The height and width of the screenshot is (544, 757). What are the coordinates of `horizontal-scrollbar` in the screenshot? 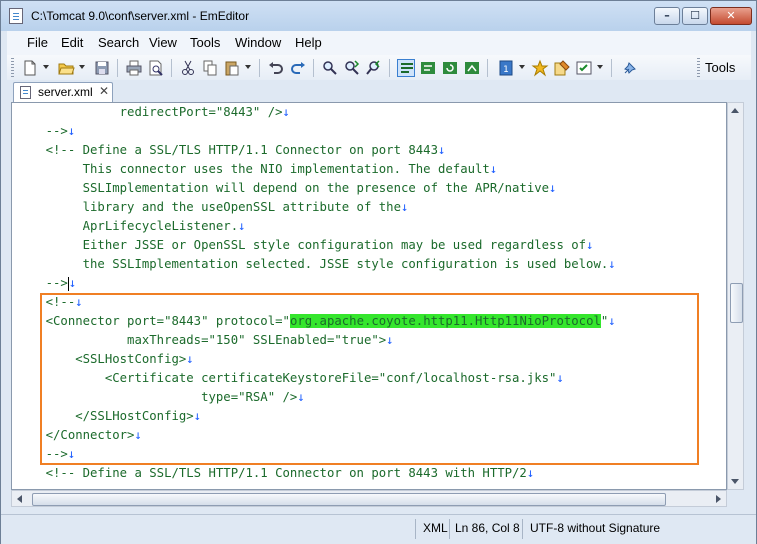 It's located at (369, 498).